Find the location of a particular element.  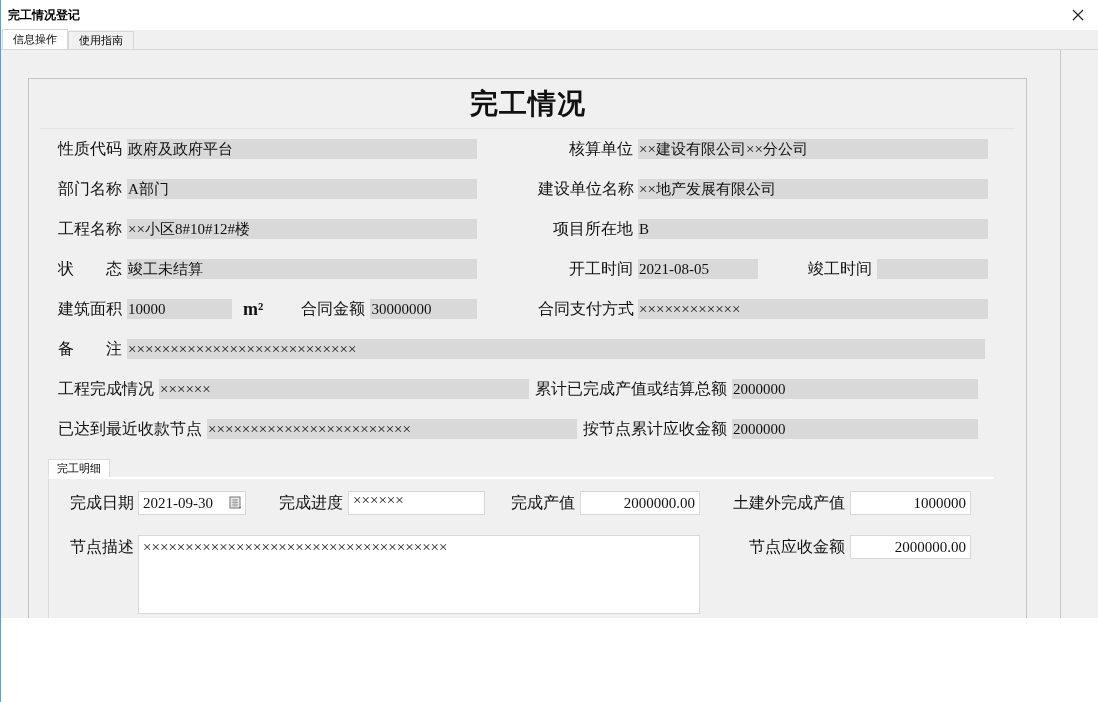

input-field: ×××××× is located at coordinates (416, 503).